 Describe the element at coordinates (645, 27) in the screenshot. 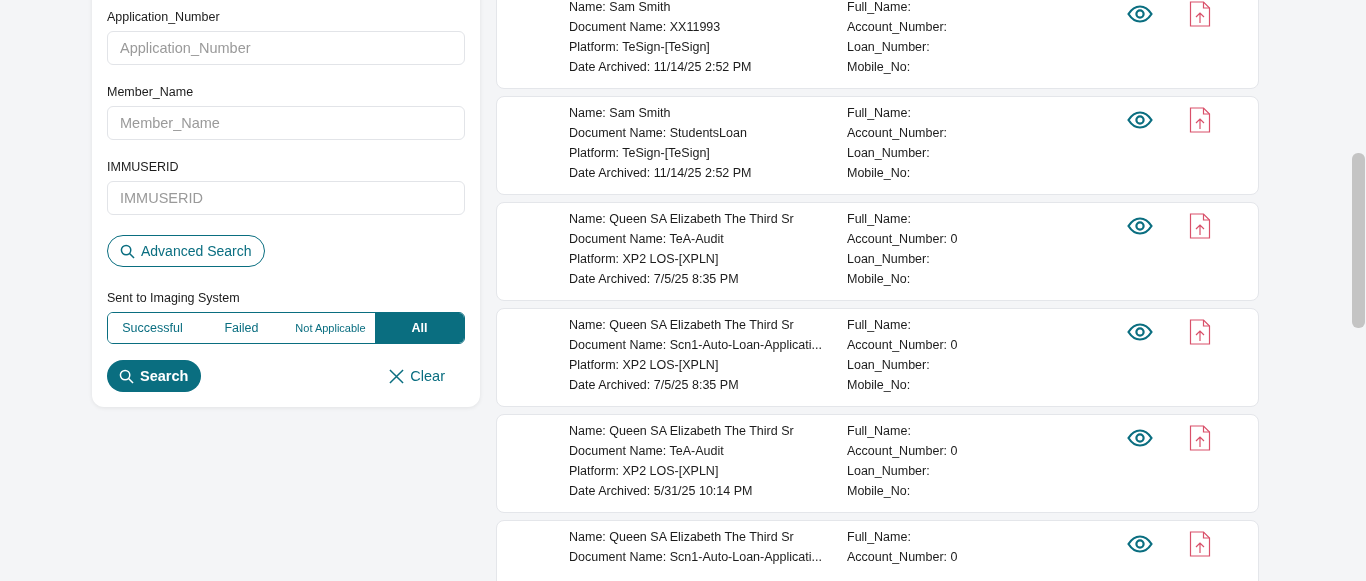

I see `record-detail: Document Name: XX11993` at that location.